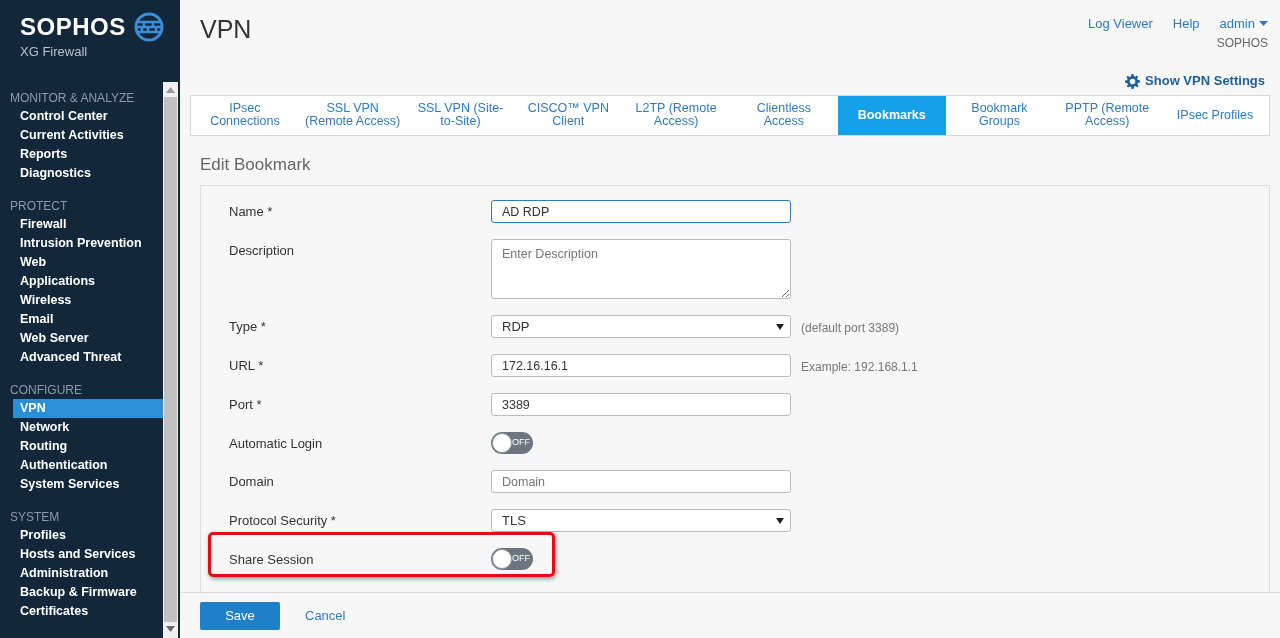  What do you see at coordinates (81, 224) in the screenshot?
I see `nav-item: Firewall` at bounding box center [81, 224].